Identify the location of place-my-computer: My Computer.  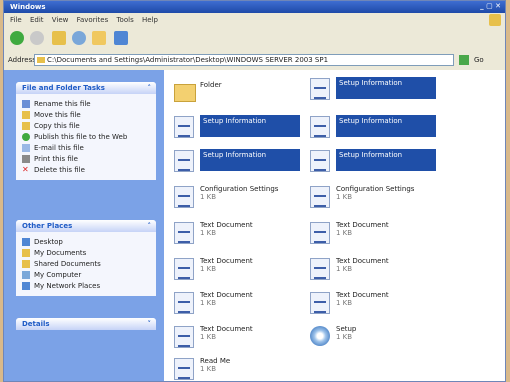
(86, 275).